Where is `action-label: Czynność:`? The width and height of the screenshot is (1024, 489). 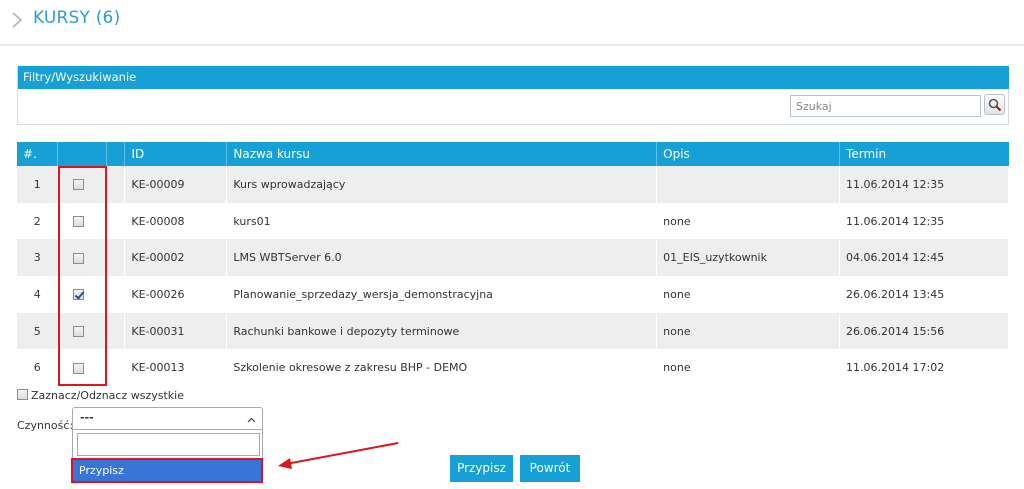
action-label: Czynność: is located at coordinates (45, 425).